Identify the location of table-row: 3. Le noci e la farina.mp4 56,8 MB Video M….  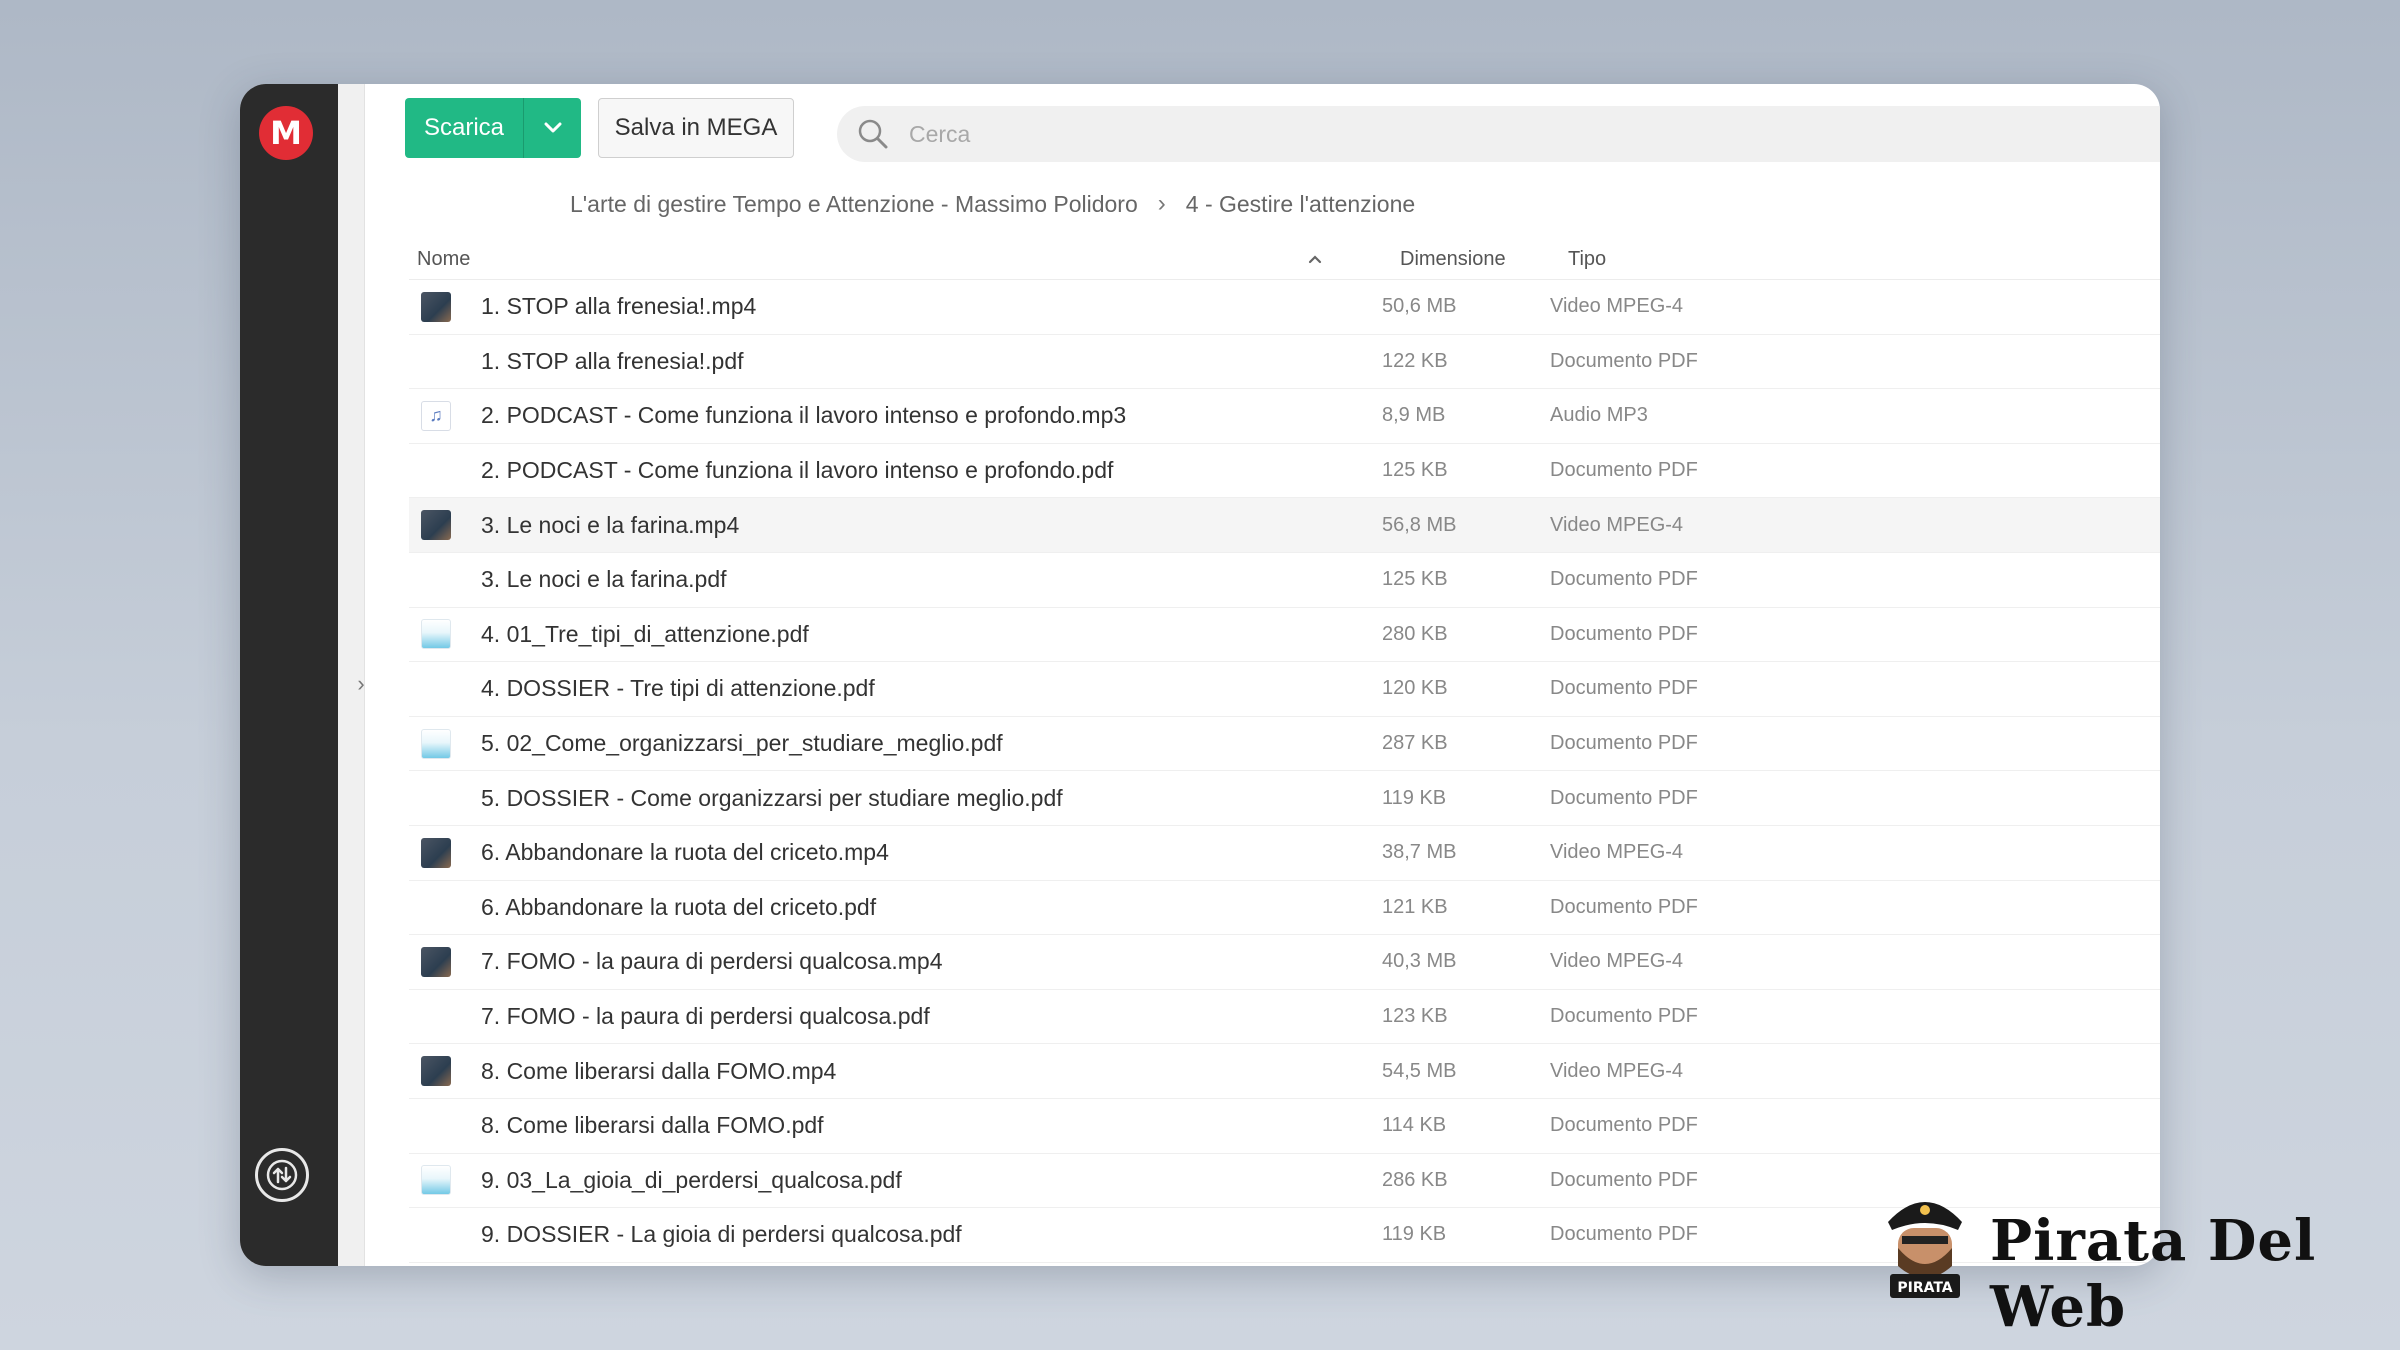
(1284, 525).